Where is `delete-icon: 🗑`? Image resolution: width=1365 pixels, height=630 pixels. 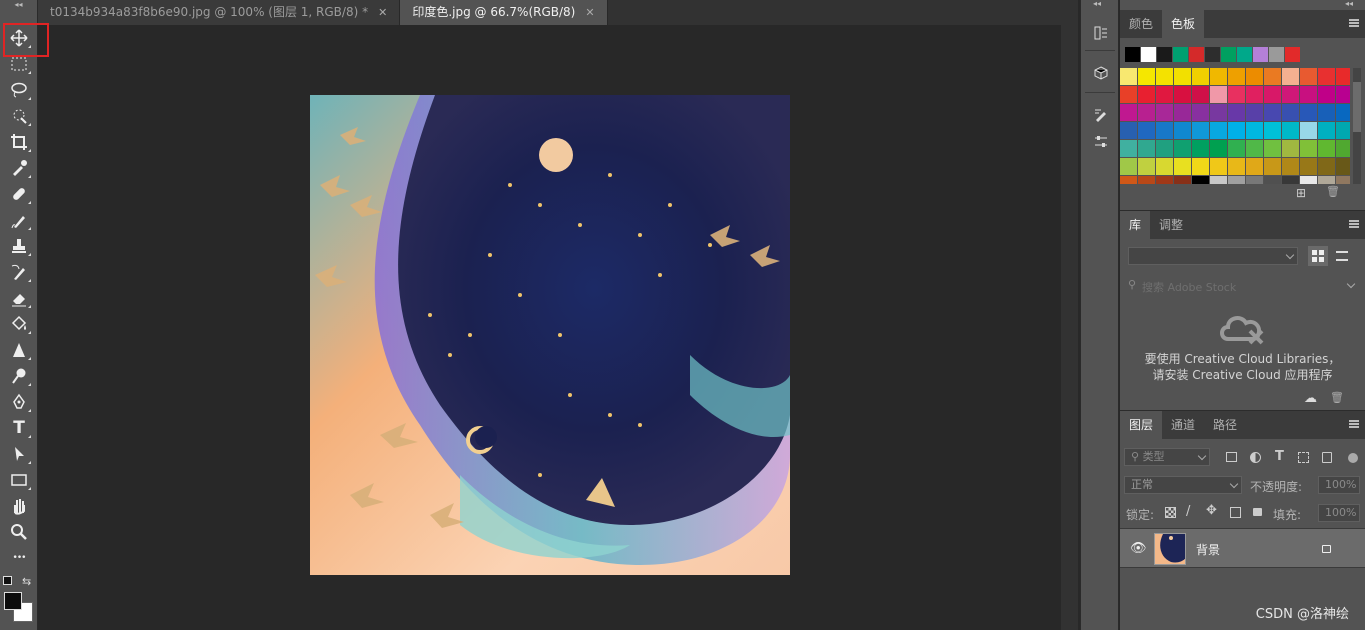 delete-icon: 🗑 is located at coordinates (1337, 397).